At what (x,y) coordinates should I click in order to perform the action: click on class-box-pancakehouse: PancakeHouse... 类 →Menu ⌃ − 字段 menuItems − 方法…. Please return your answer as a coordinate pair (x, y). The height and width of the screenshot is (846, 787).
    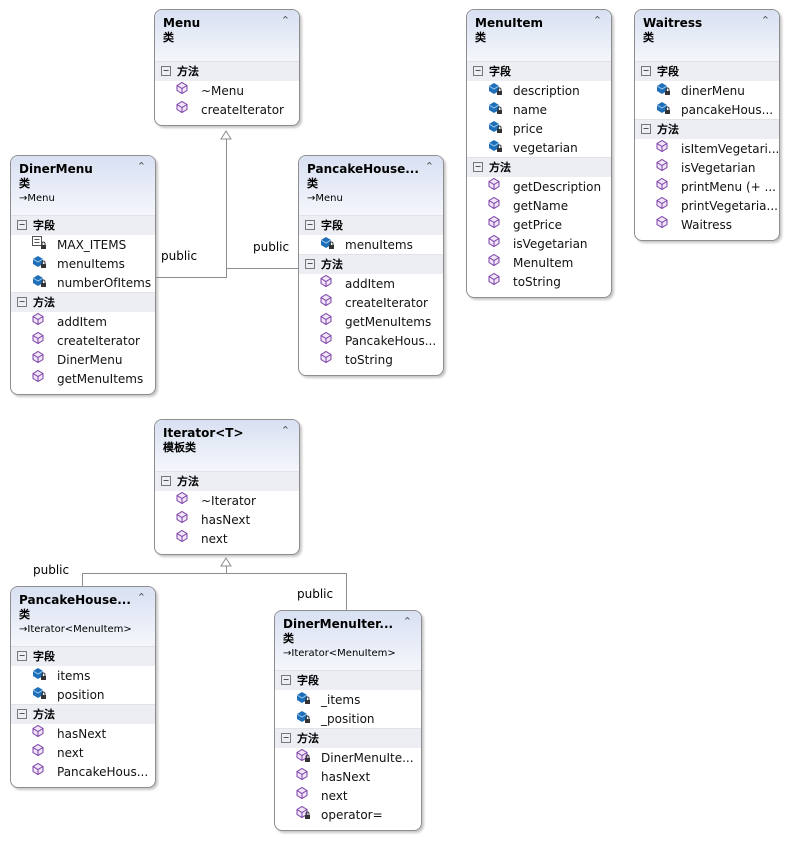
    Looking at the image, I should click on (371, 265).